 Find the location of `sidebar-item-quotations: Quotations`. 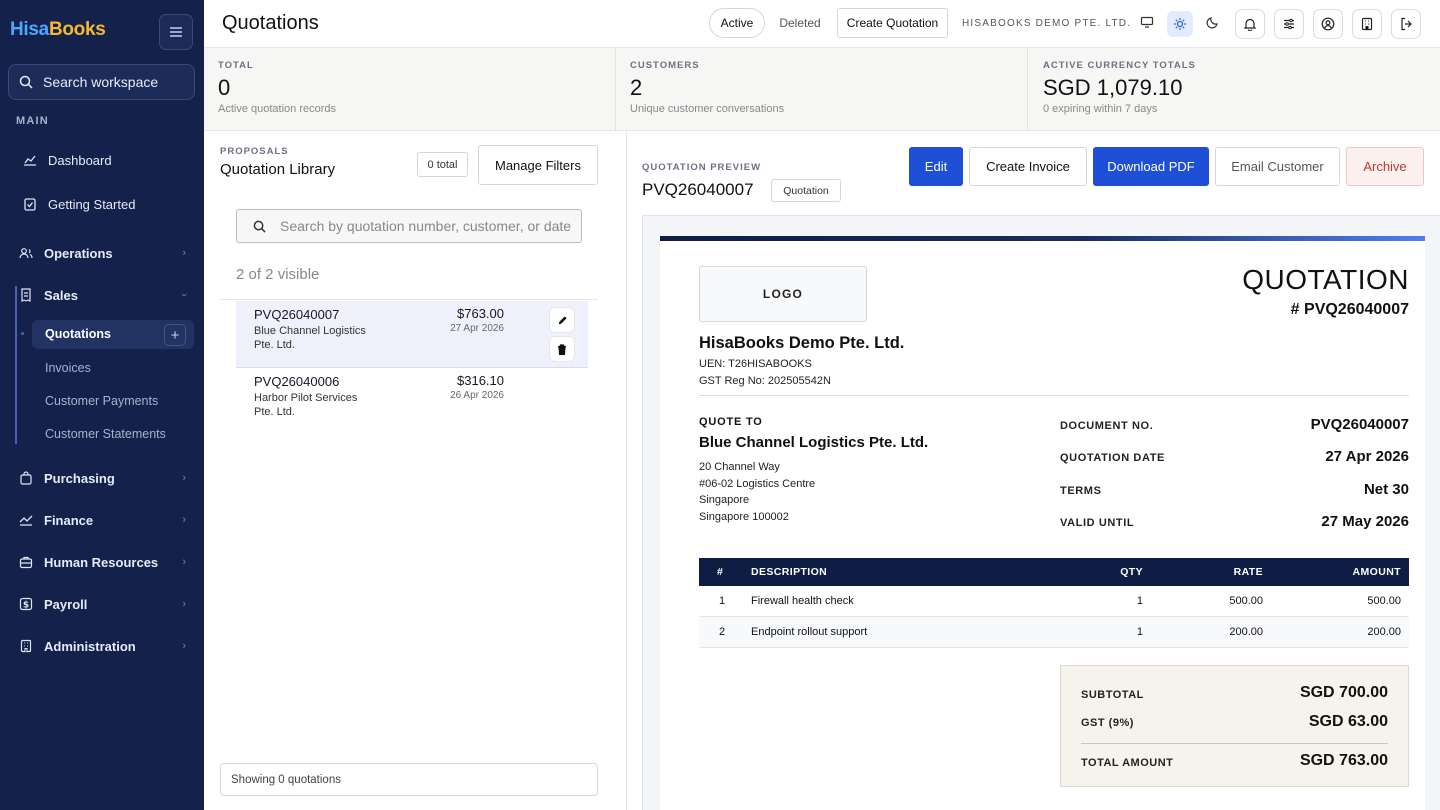

sidebar-item-quotations: Quotations is located at coordinates (78, 334).